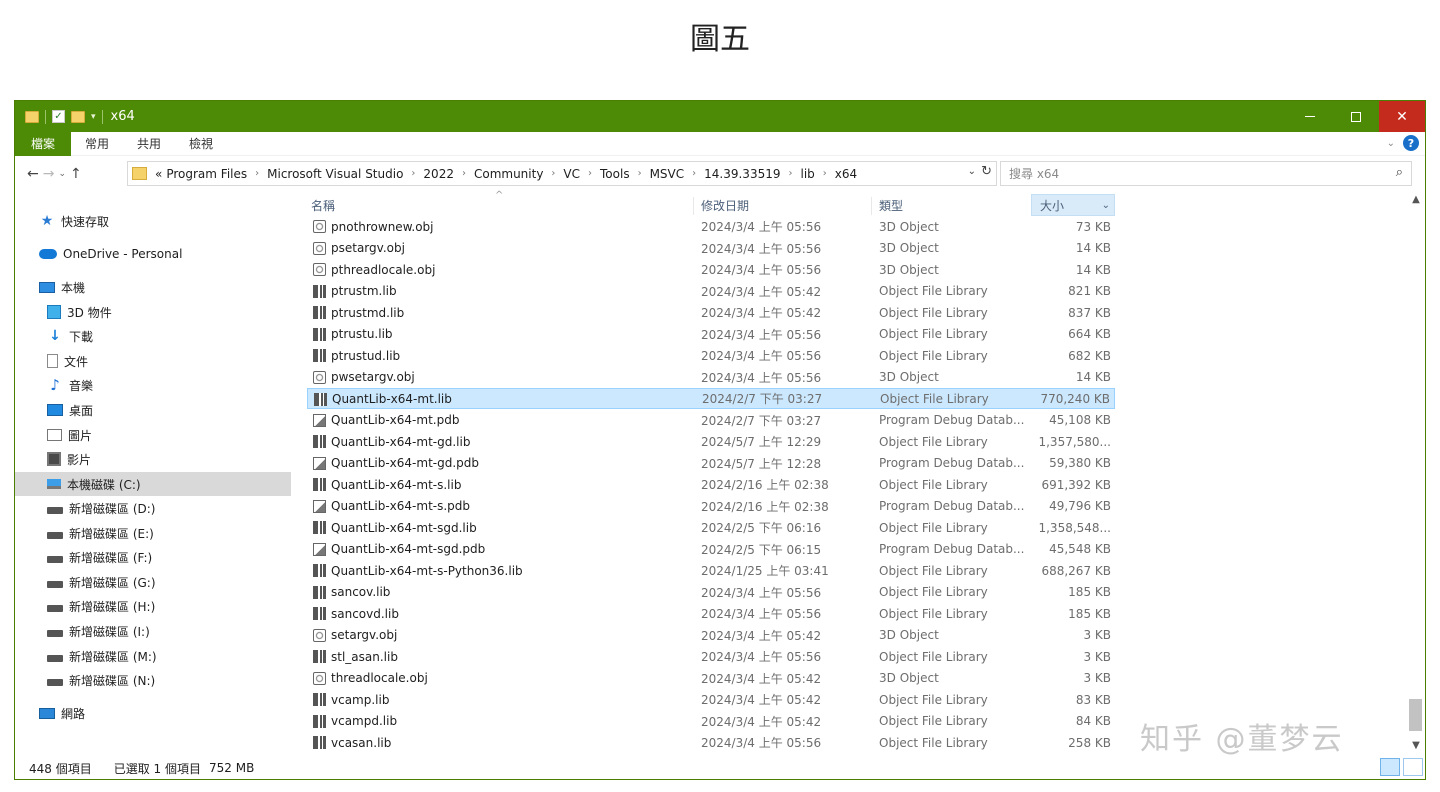 The image size is (1440, 792). What do you see at coordinates (1391, 143) in the screenshot?
I see `expand-ribbon-icon: ⌄` at bounding box center [1391, 143].